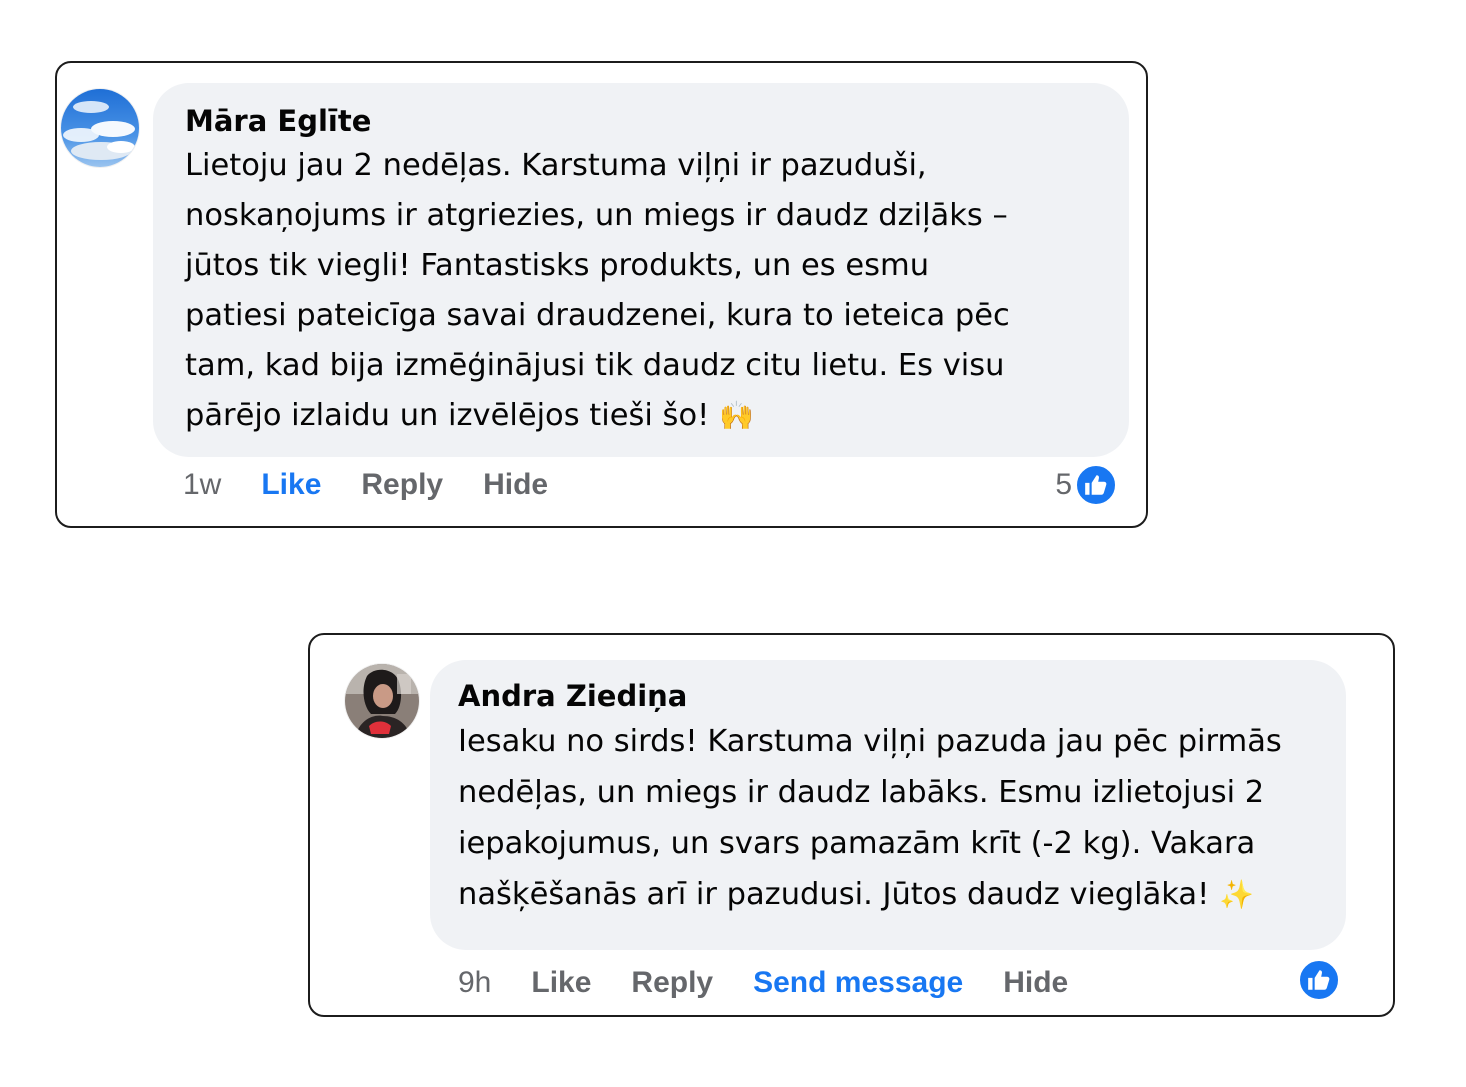 The image size is (1466, 1087). What do you see at coordinates (474, 983) in the screenshot?
I see `comment-timestamp: 9h` at bounding box center [474, 983].